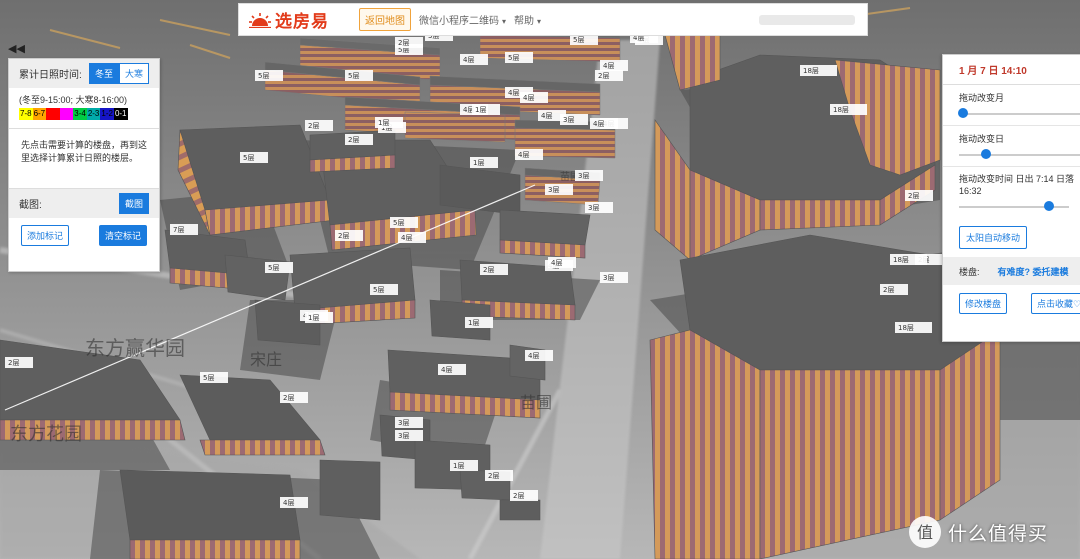  I want to click on logo: 选房易, so click(289, 19).